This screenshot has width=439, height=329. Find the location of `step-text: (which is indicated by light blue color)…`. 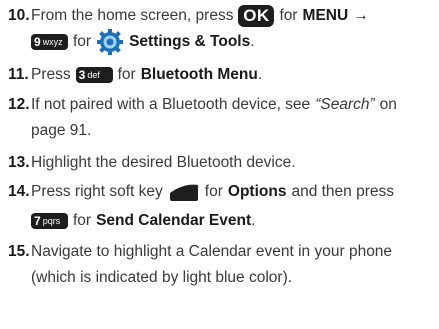

step-text: (which is indicated by light blue color)… is located at coordinates (162, 277).